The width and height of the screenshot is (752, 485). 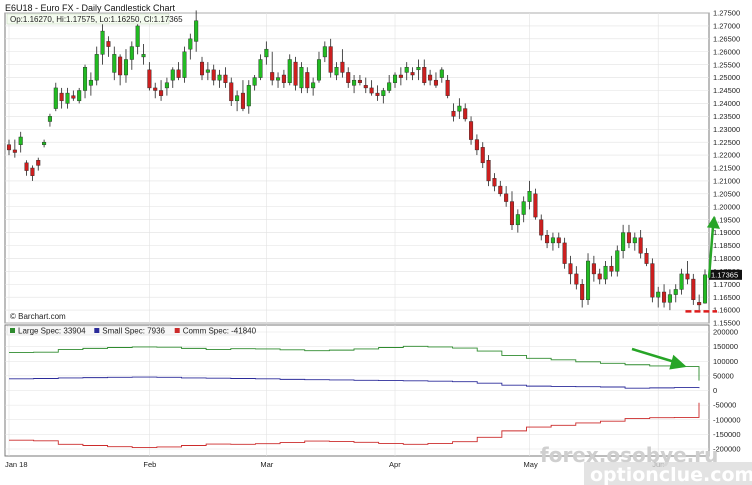 What do you see at coordinates (726, 90) in the screenshot?
I see `price-tick-label: 1.24500` at bounding box center [726, 90].